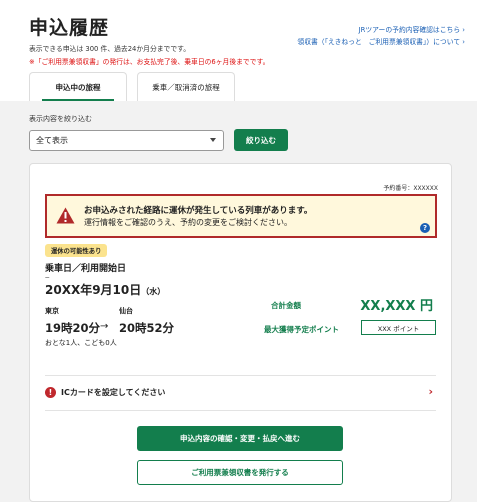  I want to click on warning-icon, so click(65, 217).